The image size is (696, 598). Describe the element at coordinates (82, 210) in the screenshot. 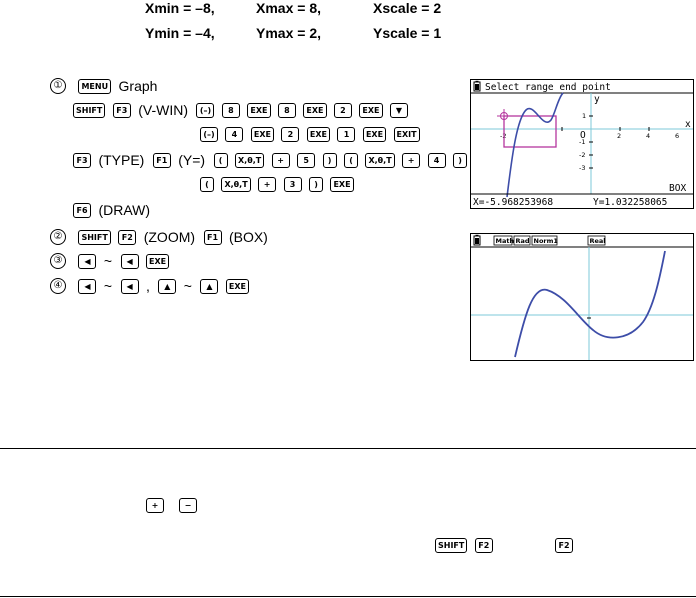

I see `f6-key: F6` at that location.